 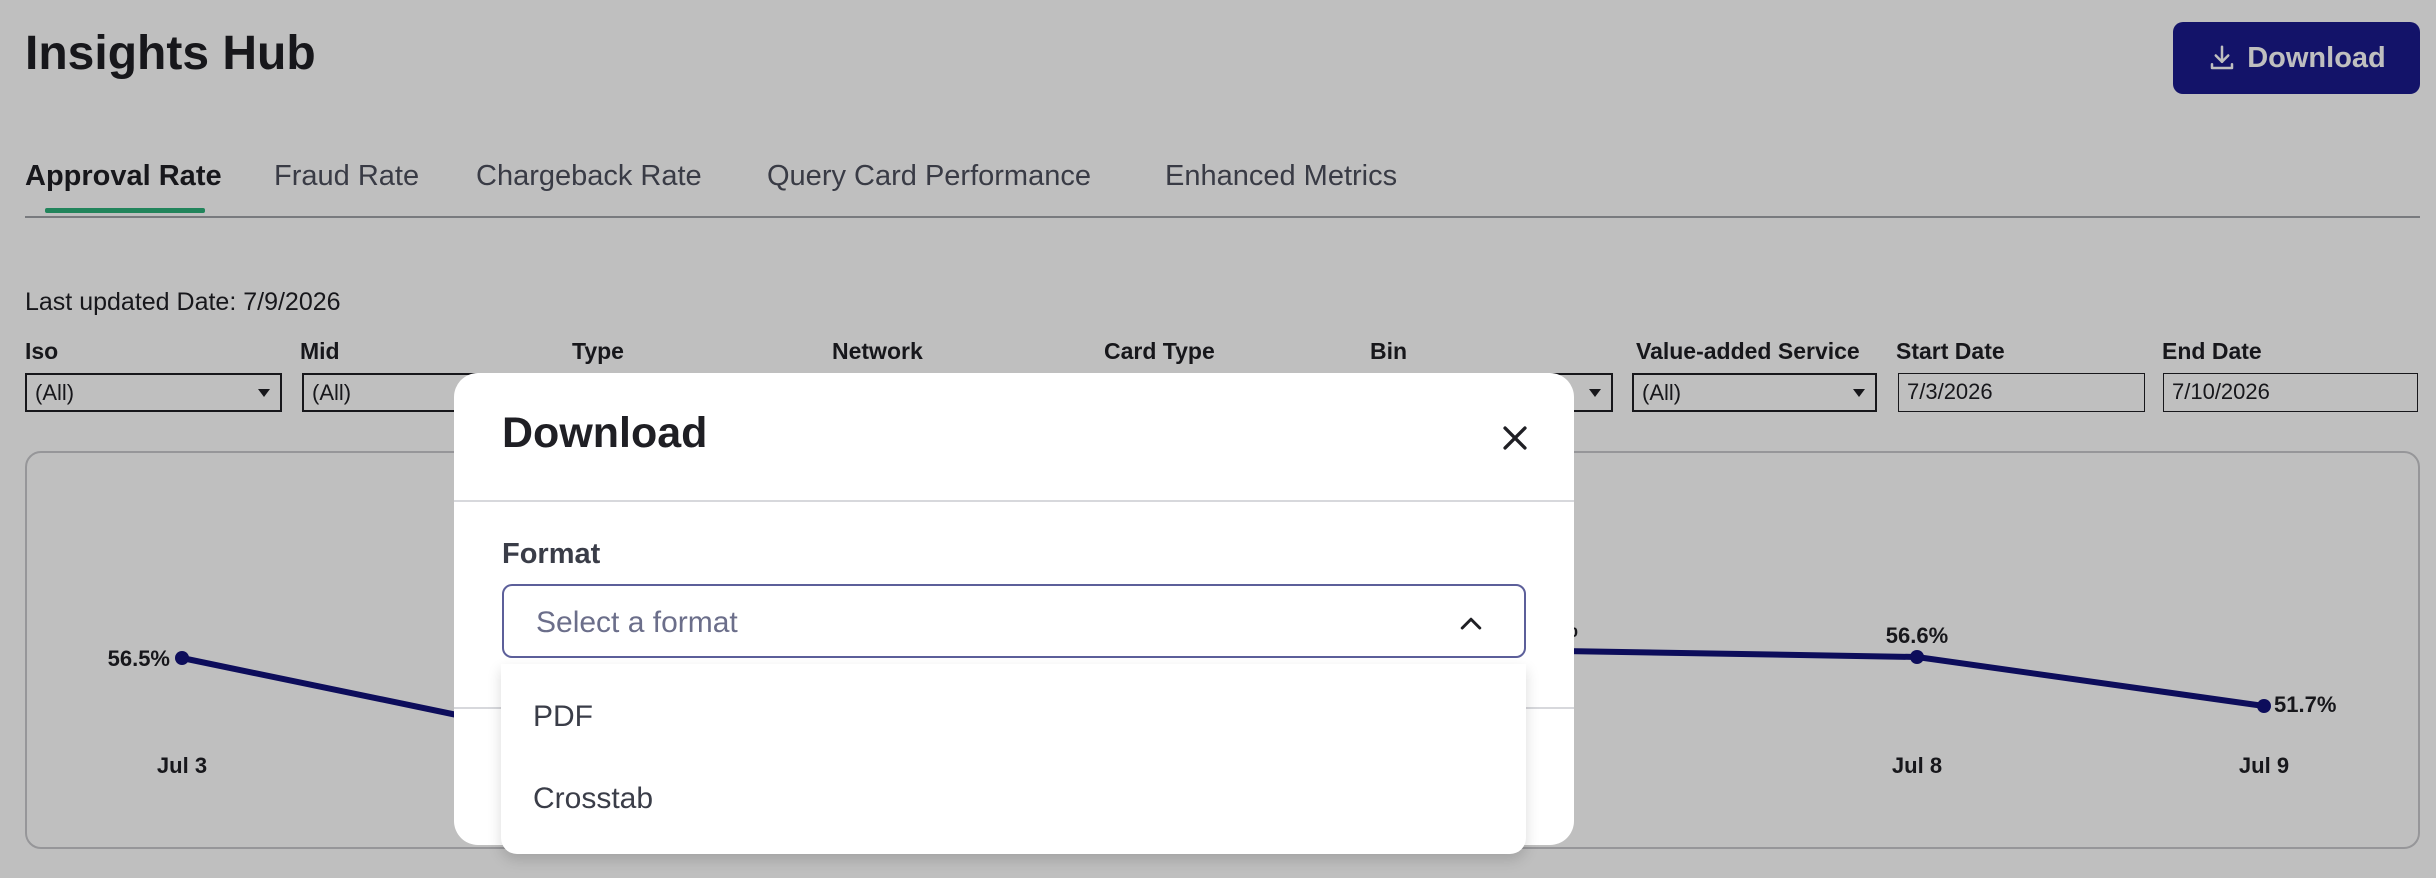 I want to click on close-icon, so click(x=1515, y=438).